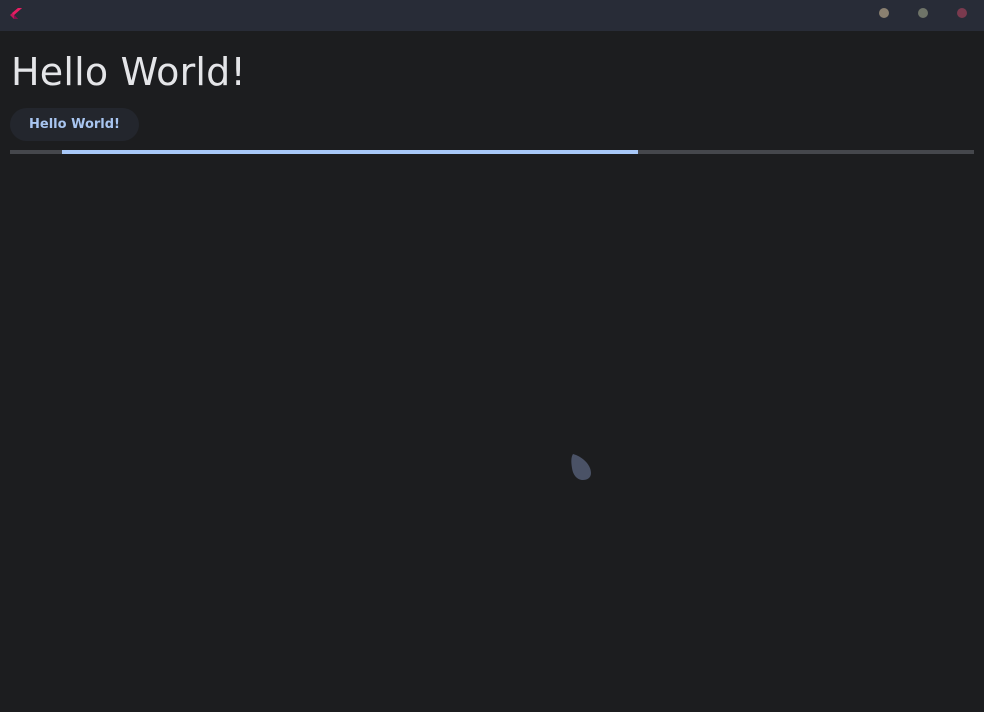  What do you see at coordinates (923, 13) in the screenshot?
I see `window-maximize-button` at bounding box center [923, 13].